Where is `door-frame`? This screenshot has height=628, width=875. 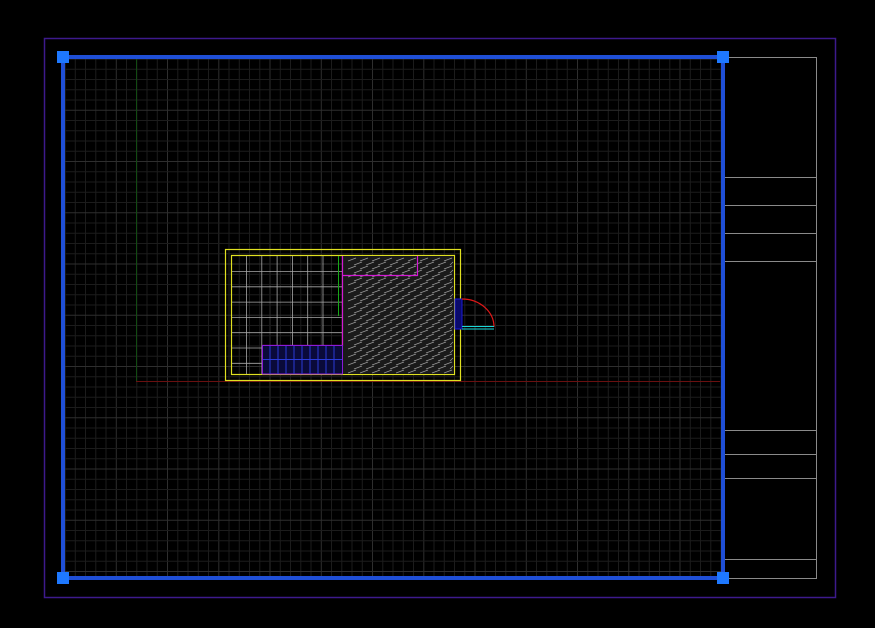 door-frame is located at coordinates (458, 314).